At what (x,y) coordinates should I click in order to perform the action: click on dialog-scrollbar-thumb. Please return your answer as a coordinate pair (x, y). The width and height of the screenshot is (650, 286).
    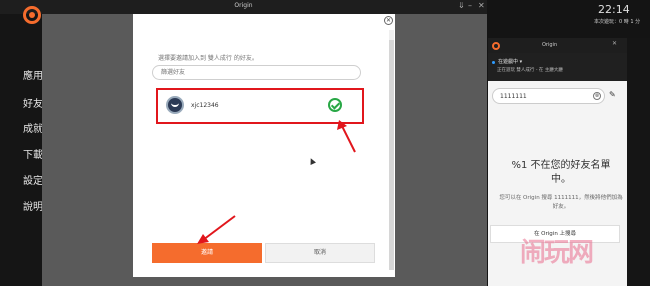
    Looking at the image, I should click on (391, 155).